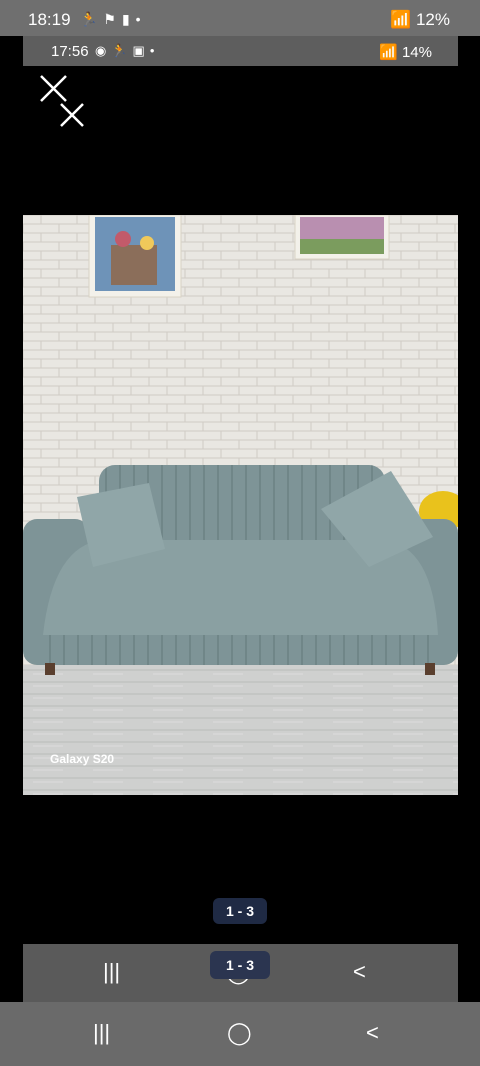 The image size is (480, 1066). I want to click on outer-back-icon: <, so click(372, 1033).